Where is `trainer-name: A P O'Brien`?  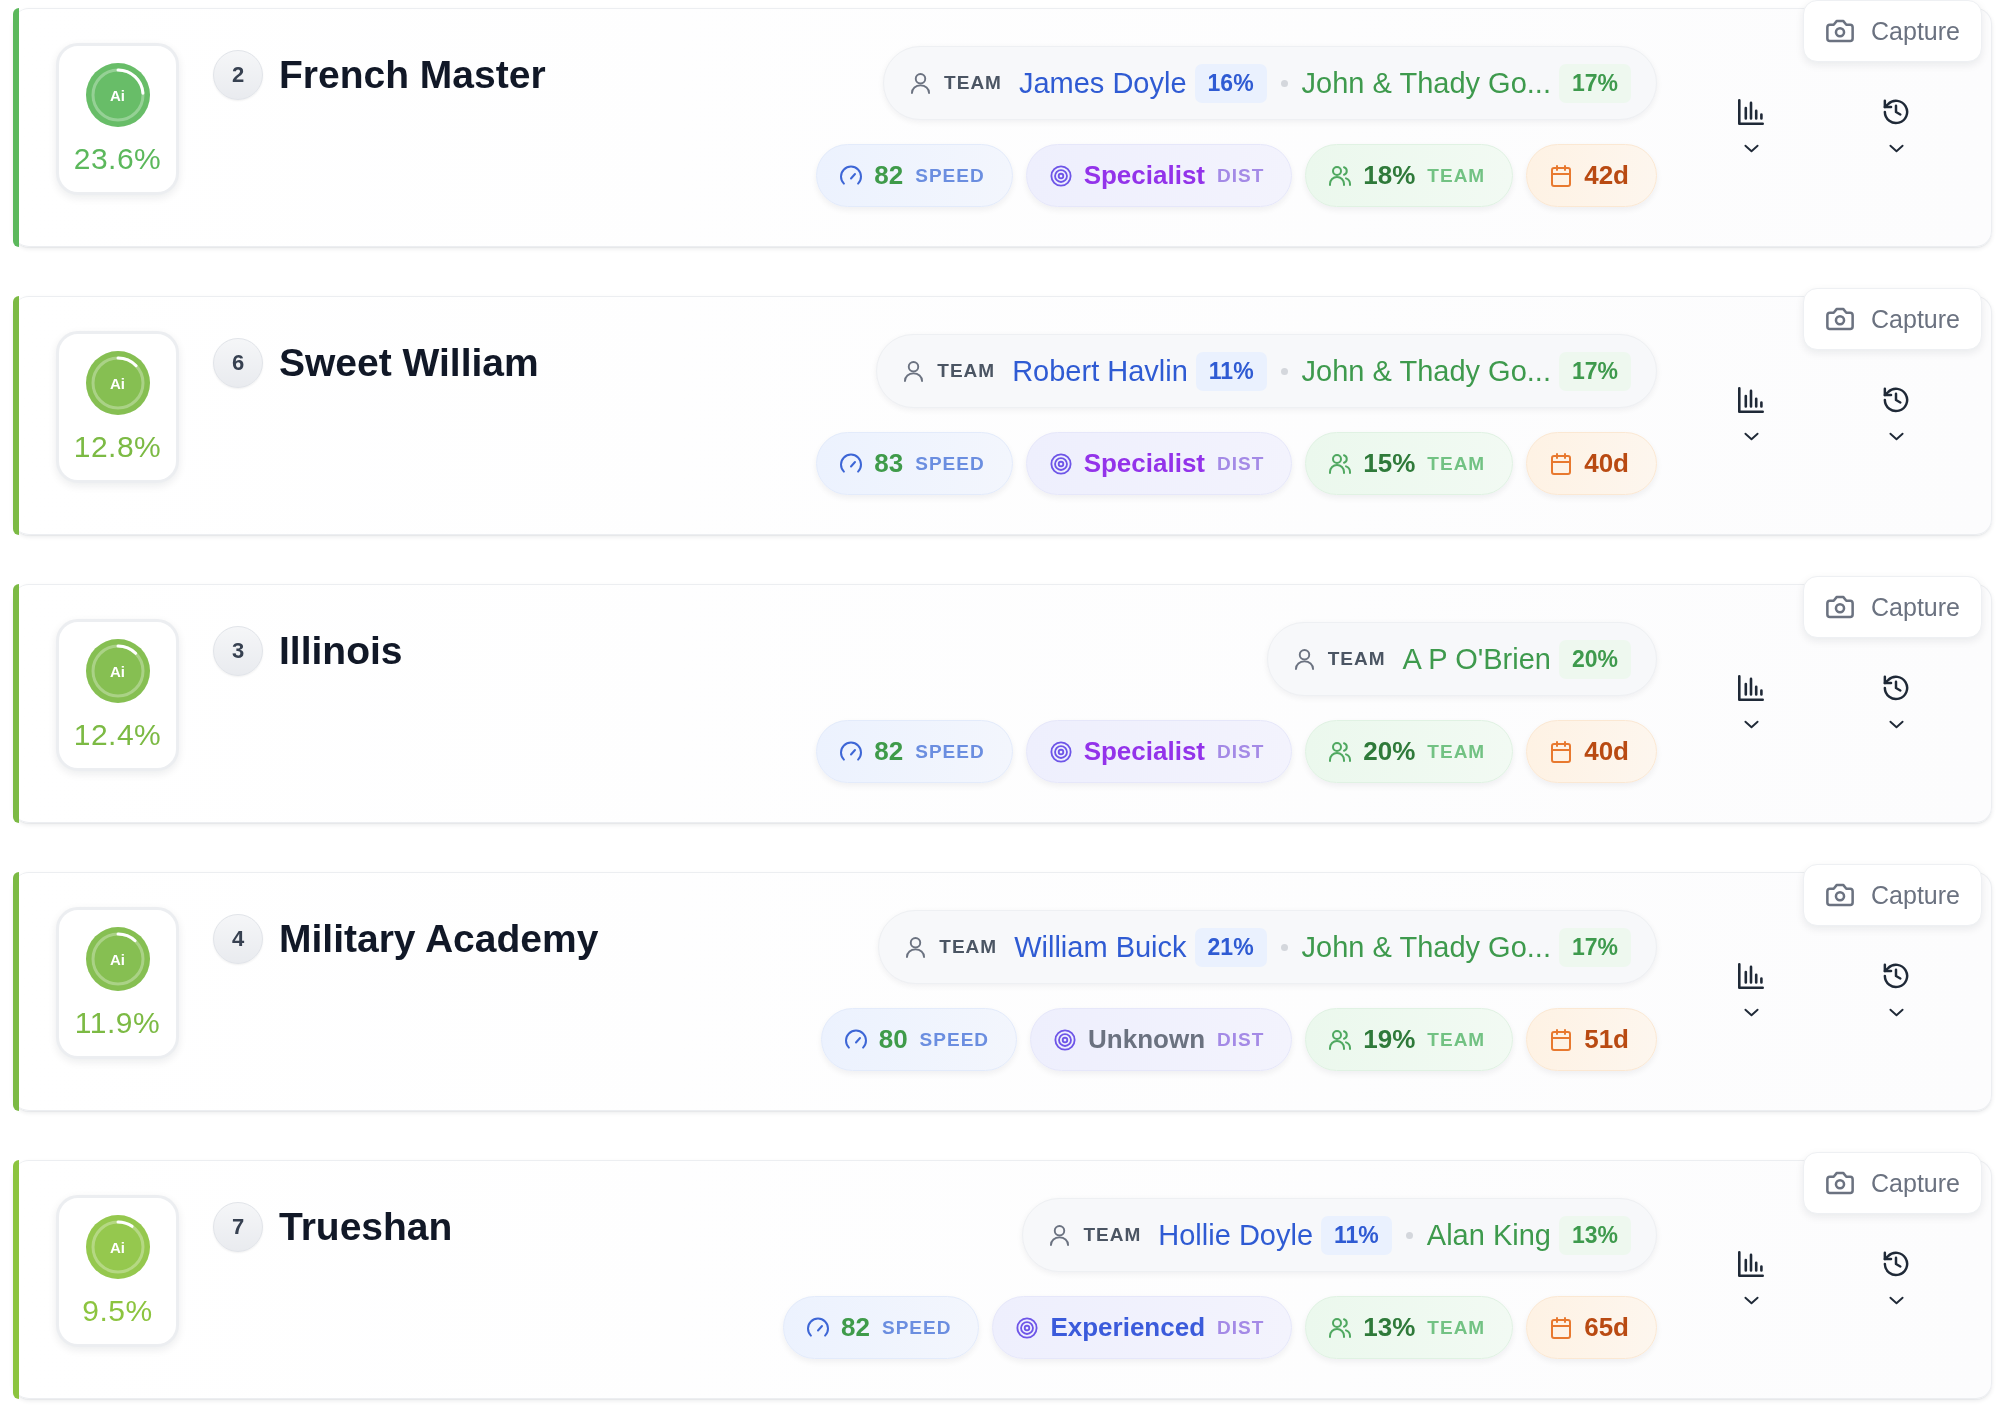
trainer-name: A P O'Brien is located at coordinates (1476, 659).